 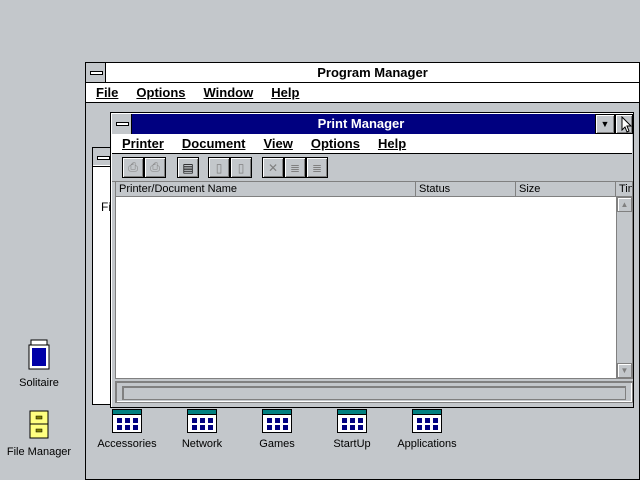 I want to click on menu-file: File, so click(x=106, y=91).